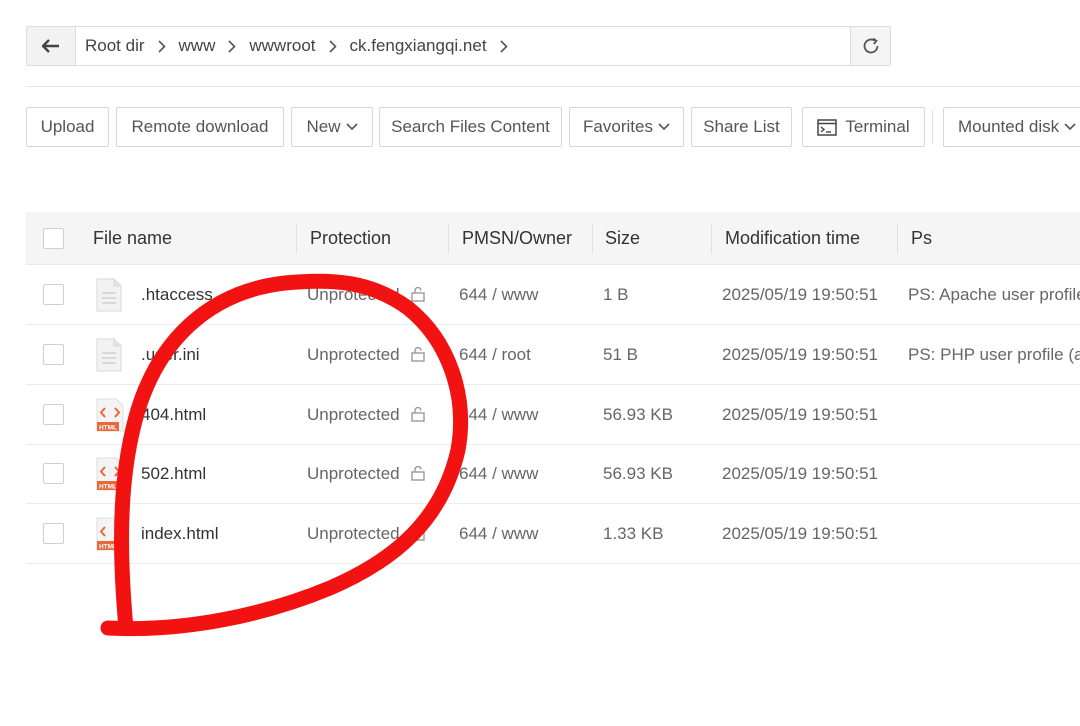 The height and width of the screenshot is (726, 1080). I want to click on path-bar: Root dir www wwwroot ck.fengxiangqi.net, so click(458, 46).